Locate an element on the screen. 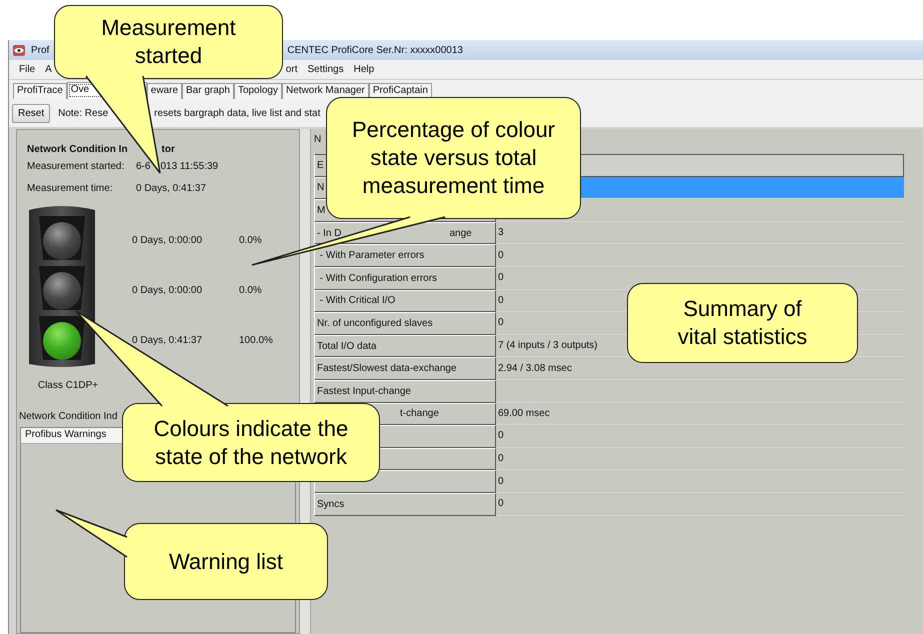 The height and width of the screenshot is (634, 923). reset-button: Reset is located at coordinates (31, 113).